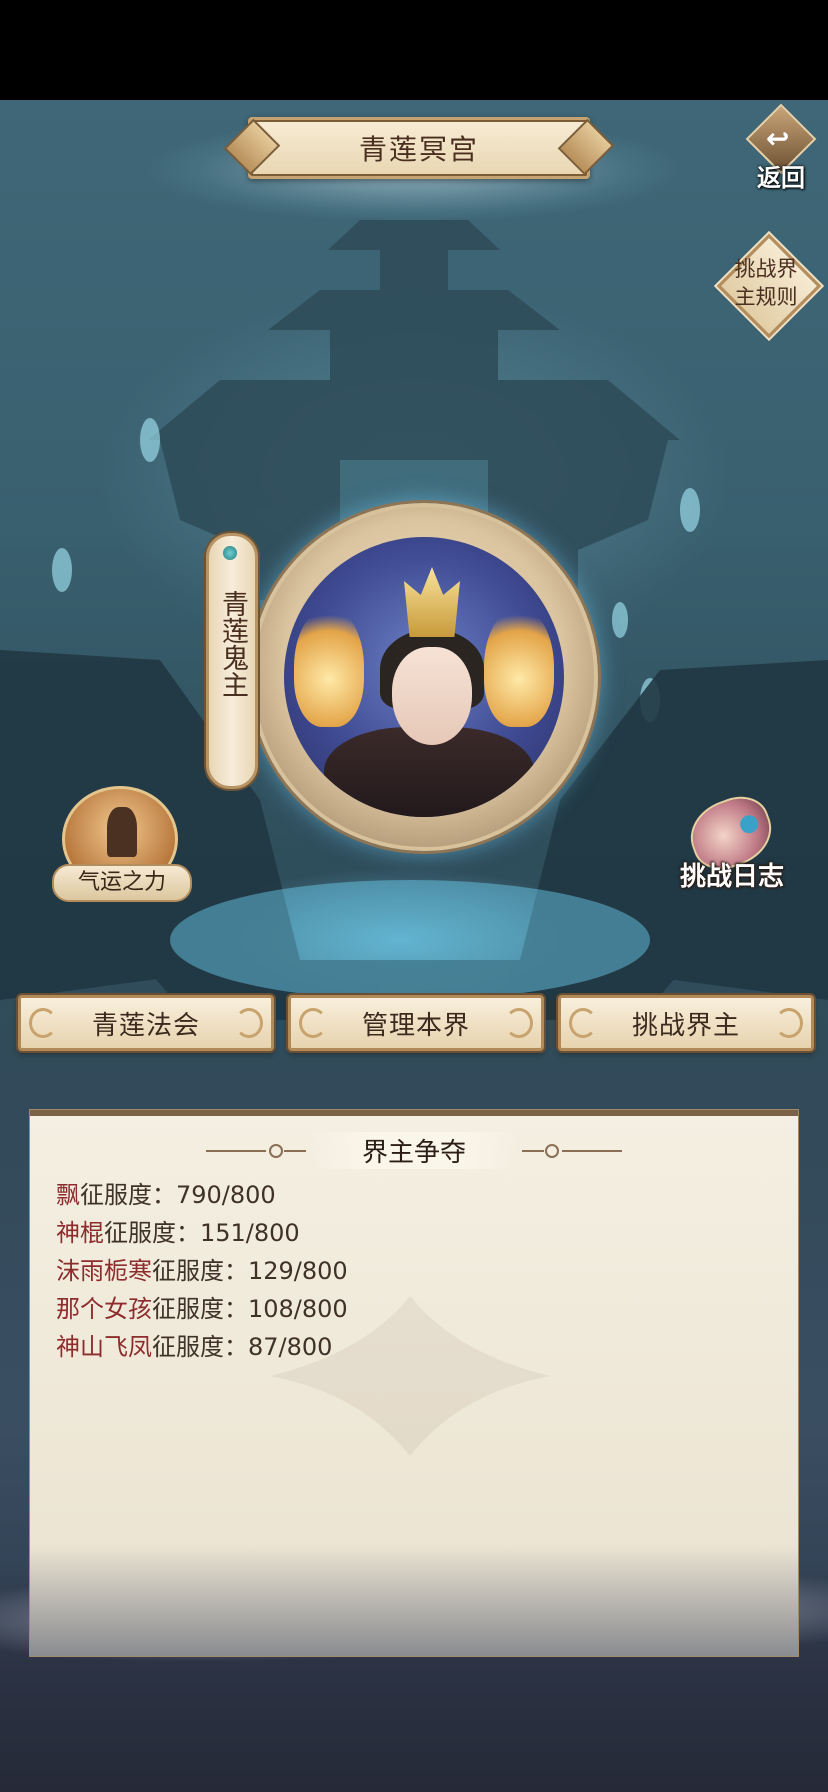 This screenshot has height=1792, width=828. What do you see at coordinates (226, 1195) in the screenshot?
I see `conquest-value: 790/800` at bounding box center [226, 1195].